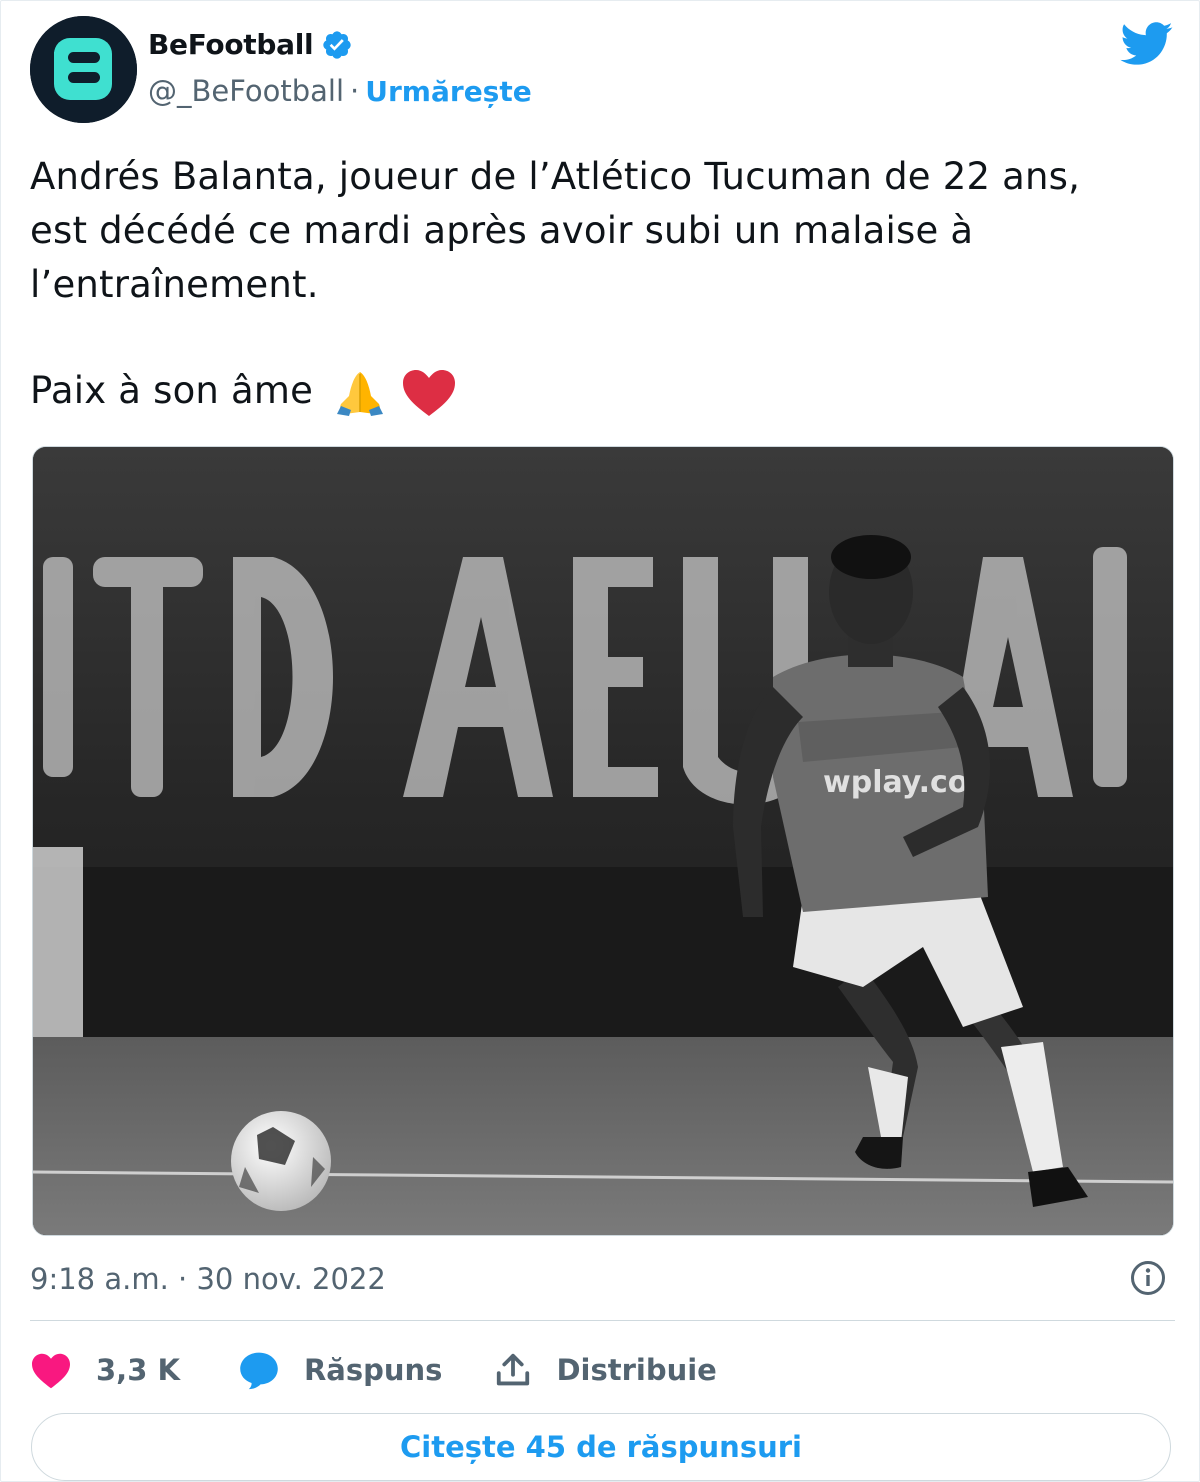  What do you see at coordinates (448, 91) in the screenshot?
I see `follow-button: Urmărește` at bounding box center [448, 91].